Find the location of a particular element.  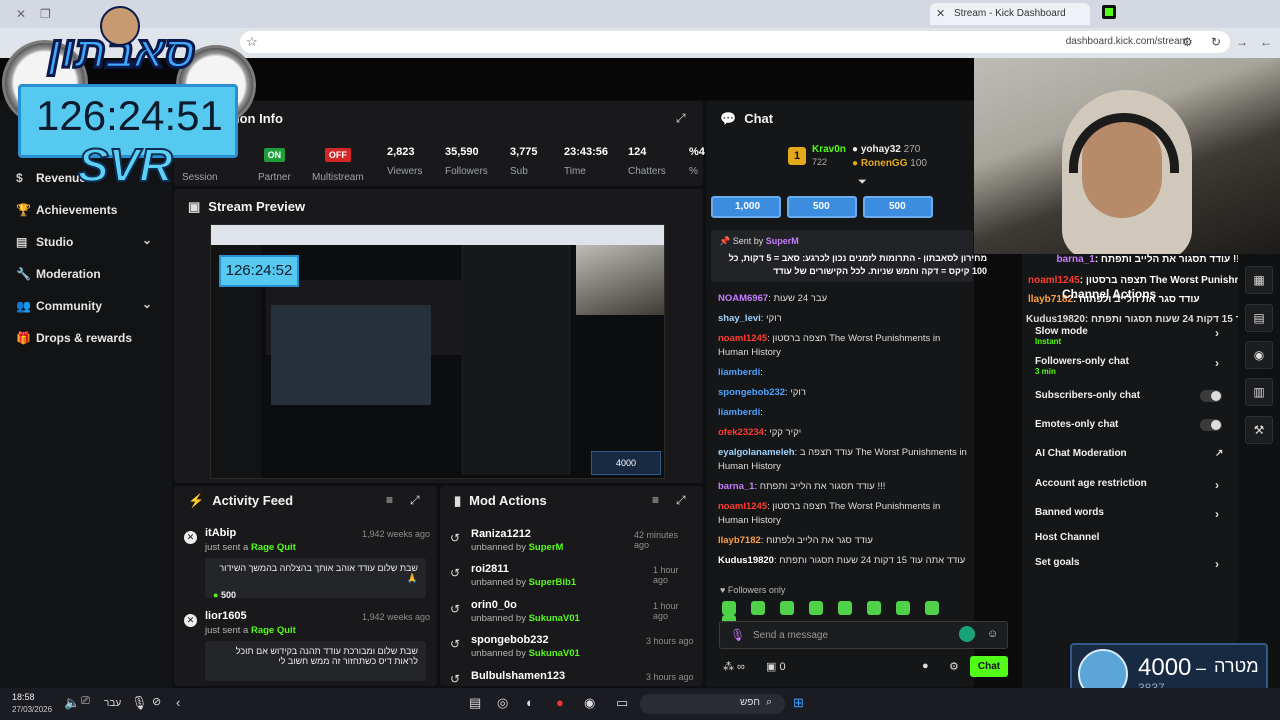

dashboard-icon: ▦ is located at coordinates (1259, 280).